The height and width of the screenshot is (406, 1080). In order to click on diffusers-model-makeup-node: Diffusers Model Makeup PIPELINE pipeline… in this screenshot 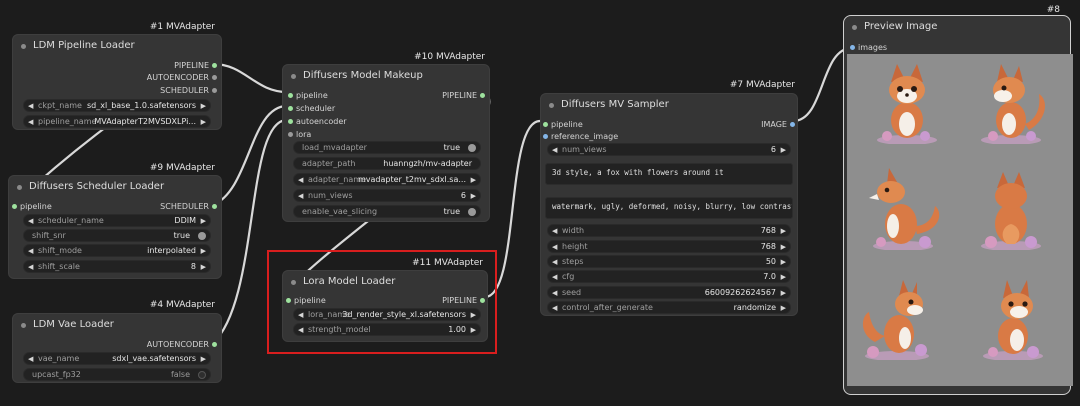, I will do `click(386, 143)`.